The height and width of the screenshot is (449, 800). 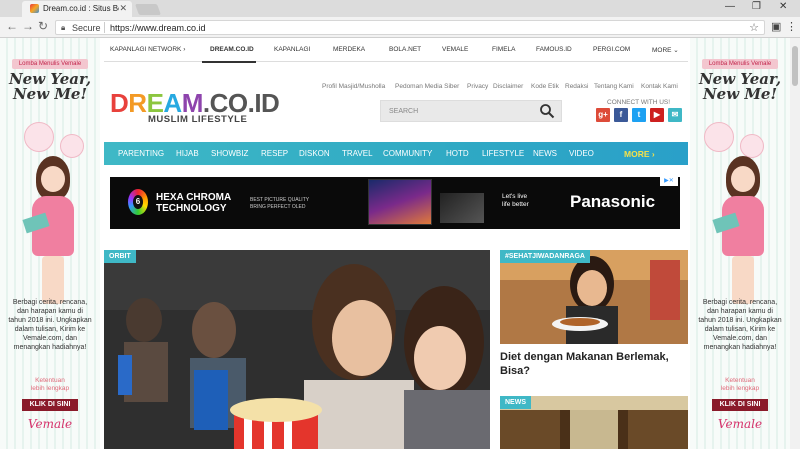 I want to click on network-nav-item: FAMOUS.ID, so click(x=554, y=49).